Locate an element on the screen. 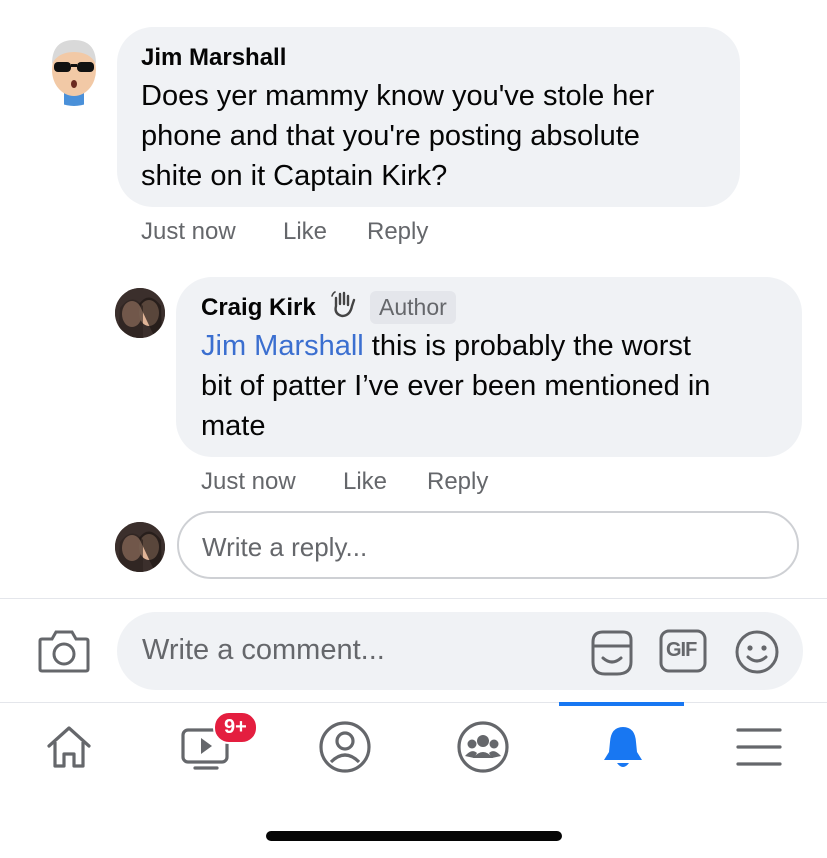 This screenshot has width=827, height=858. active-tab-indicator is located at coordinates (621, 704).